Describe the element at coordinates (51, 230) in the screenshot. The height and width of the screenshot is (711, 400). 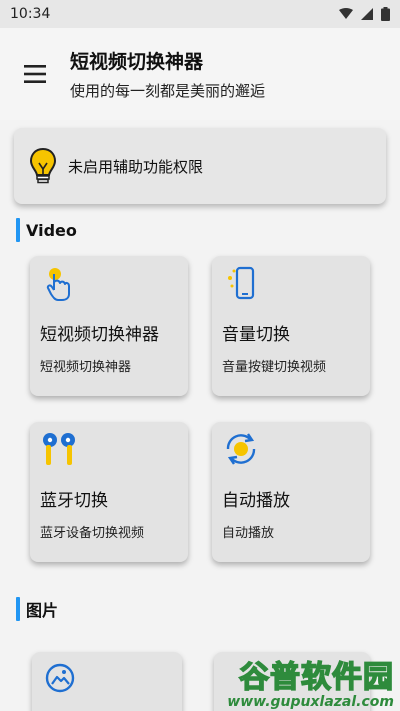
I see `section-title-video: Video` at that location.